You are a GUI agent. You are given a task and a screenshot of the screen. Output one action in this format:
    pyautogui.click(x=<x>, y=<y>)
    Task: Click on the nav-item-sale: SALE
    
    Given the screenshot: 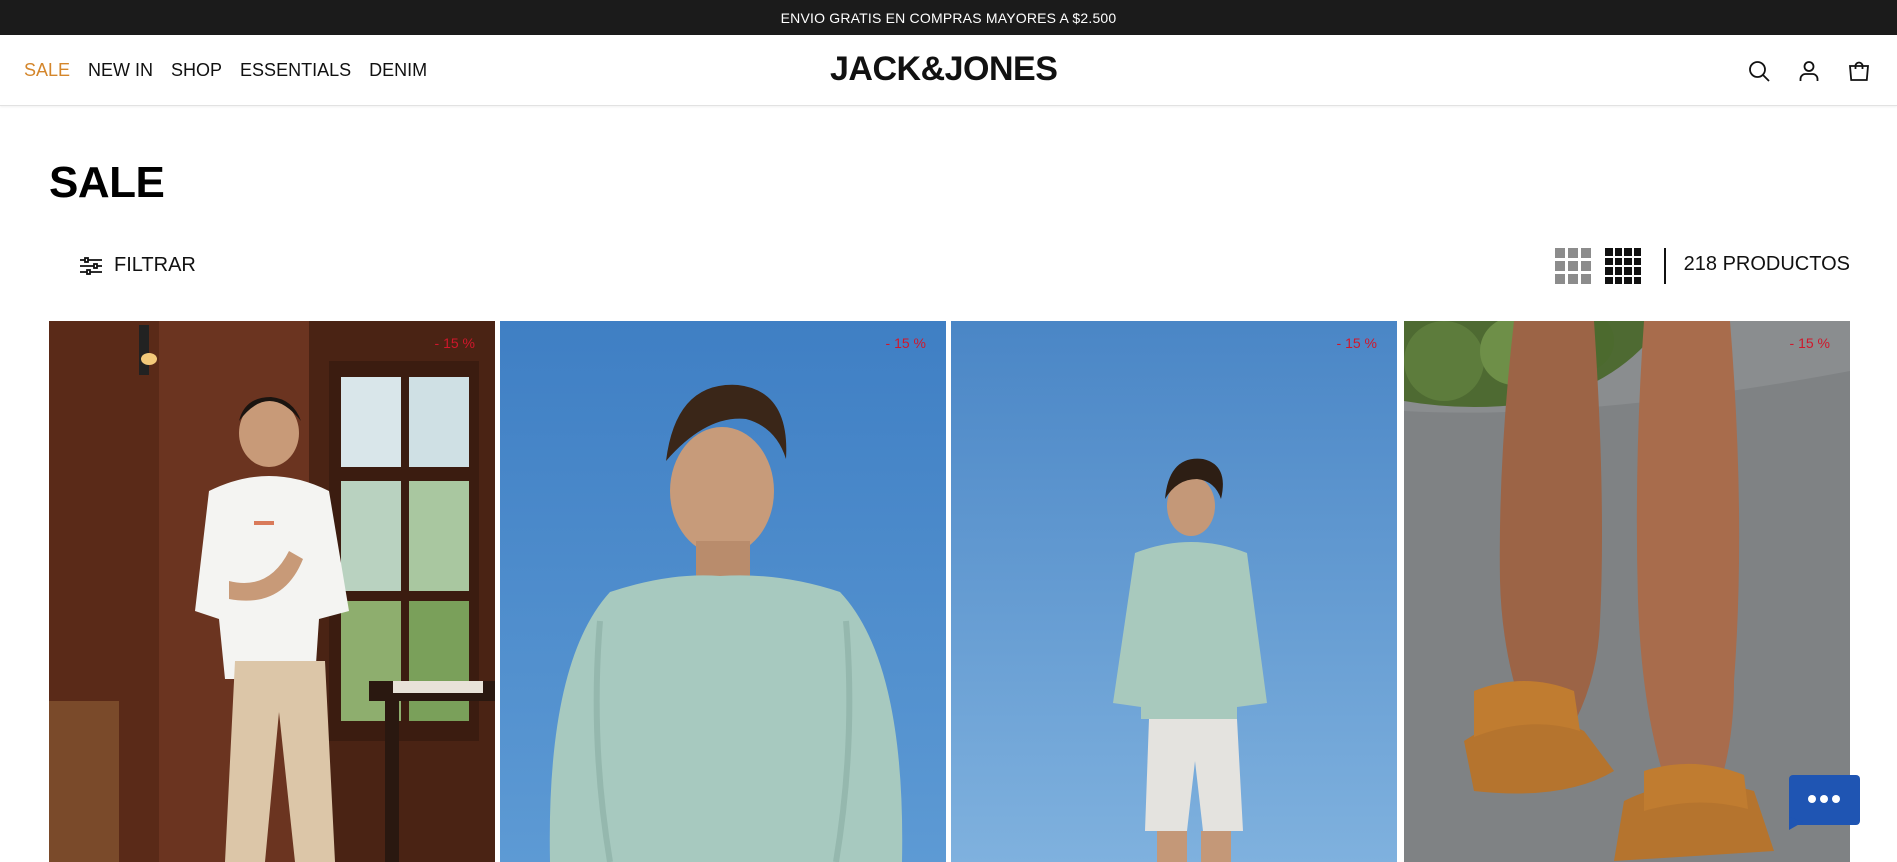 What is the action you would take?
    pyautogui.click(x=47, y=70)
    